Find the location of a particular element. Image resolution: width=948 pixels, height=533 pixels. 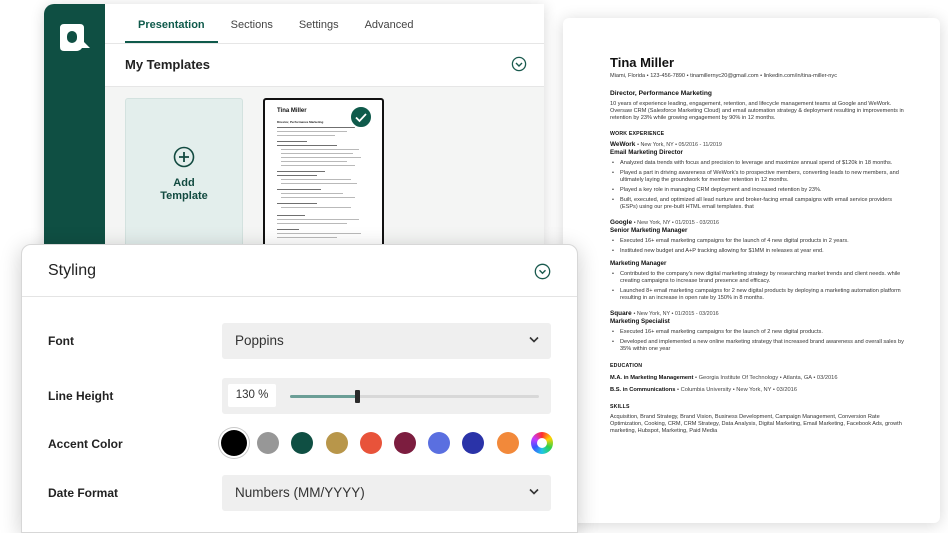

education-heading: EDUCATION is located at coordinates (626, 366).